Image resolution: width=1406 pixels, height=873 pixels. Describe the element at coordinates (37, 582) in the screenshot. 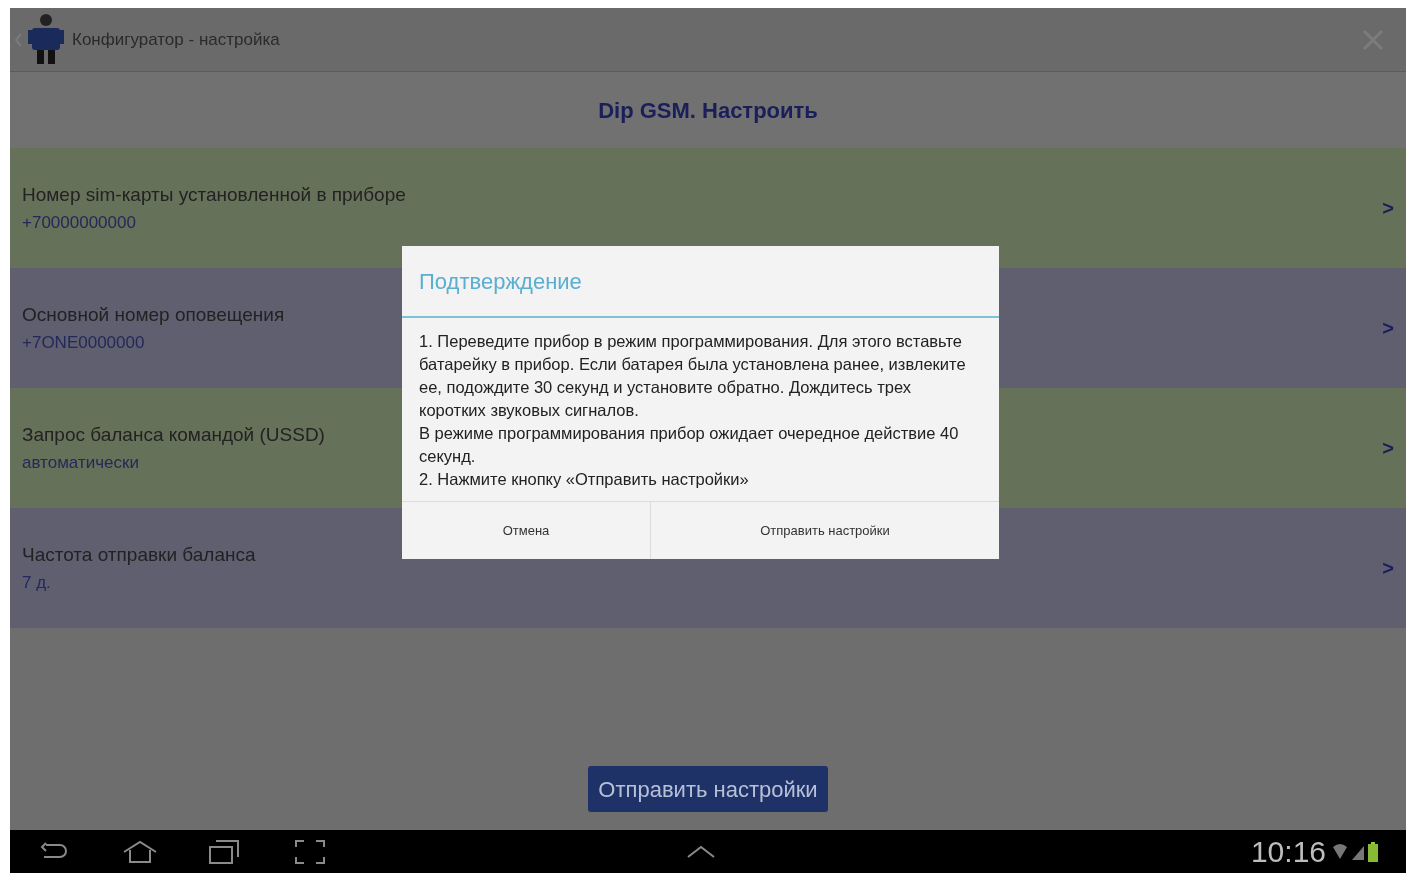

I see `setting-value: 7 д.` at that location.